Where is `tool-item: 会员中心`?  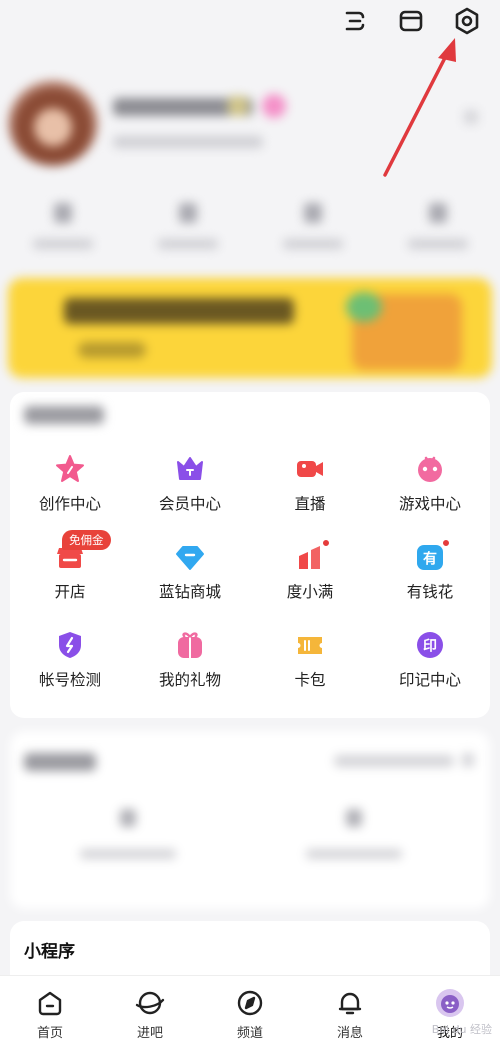
tool-item: 会员中心 is located at coordinates (190, 483).